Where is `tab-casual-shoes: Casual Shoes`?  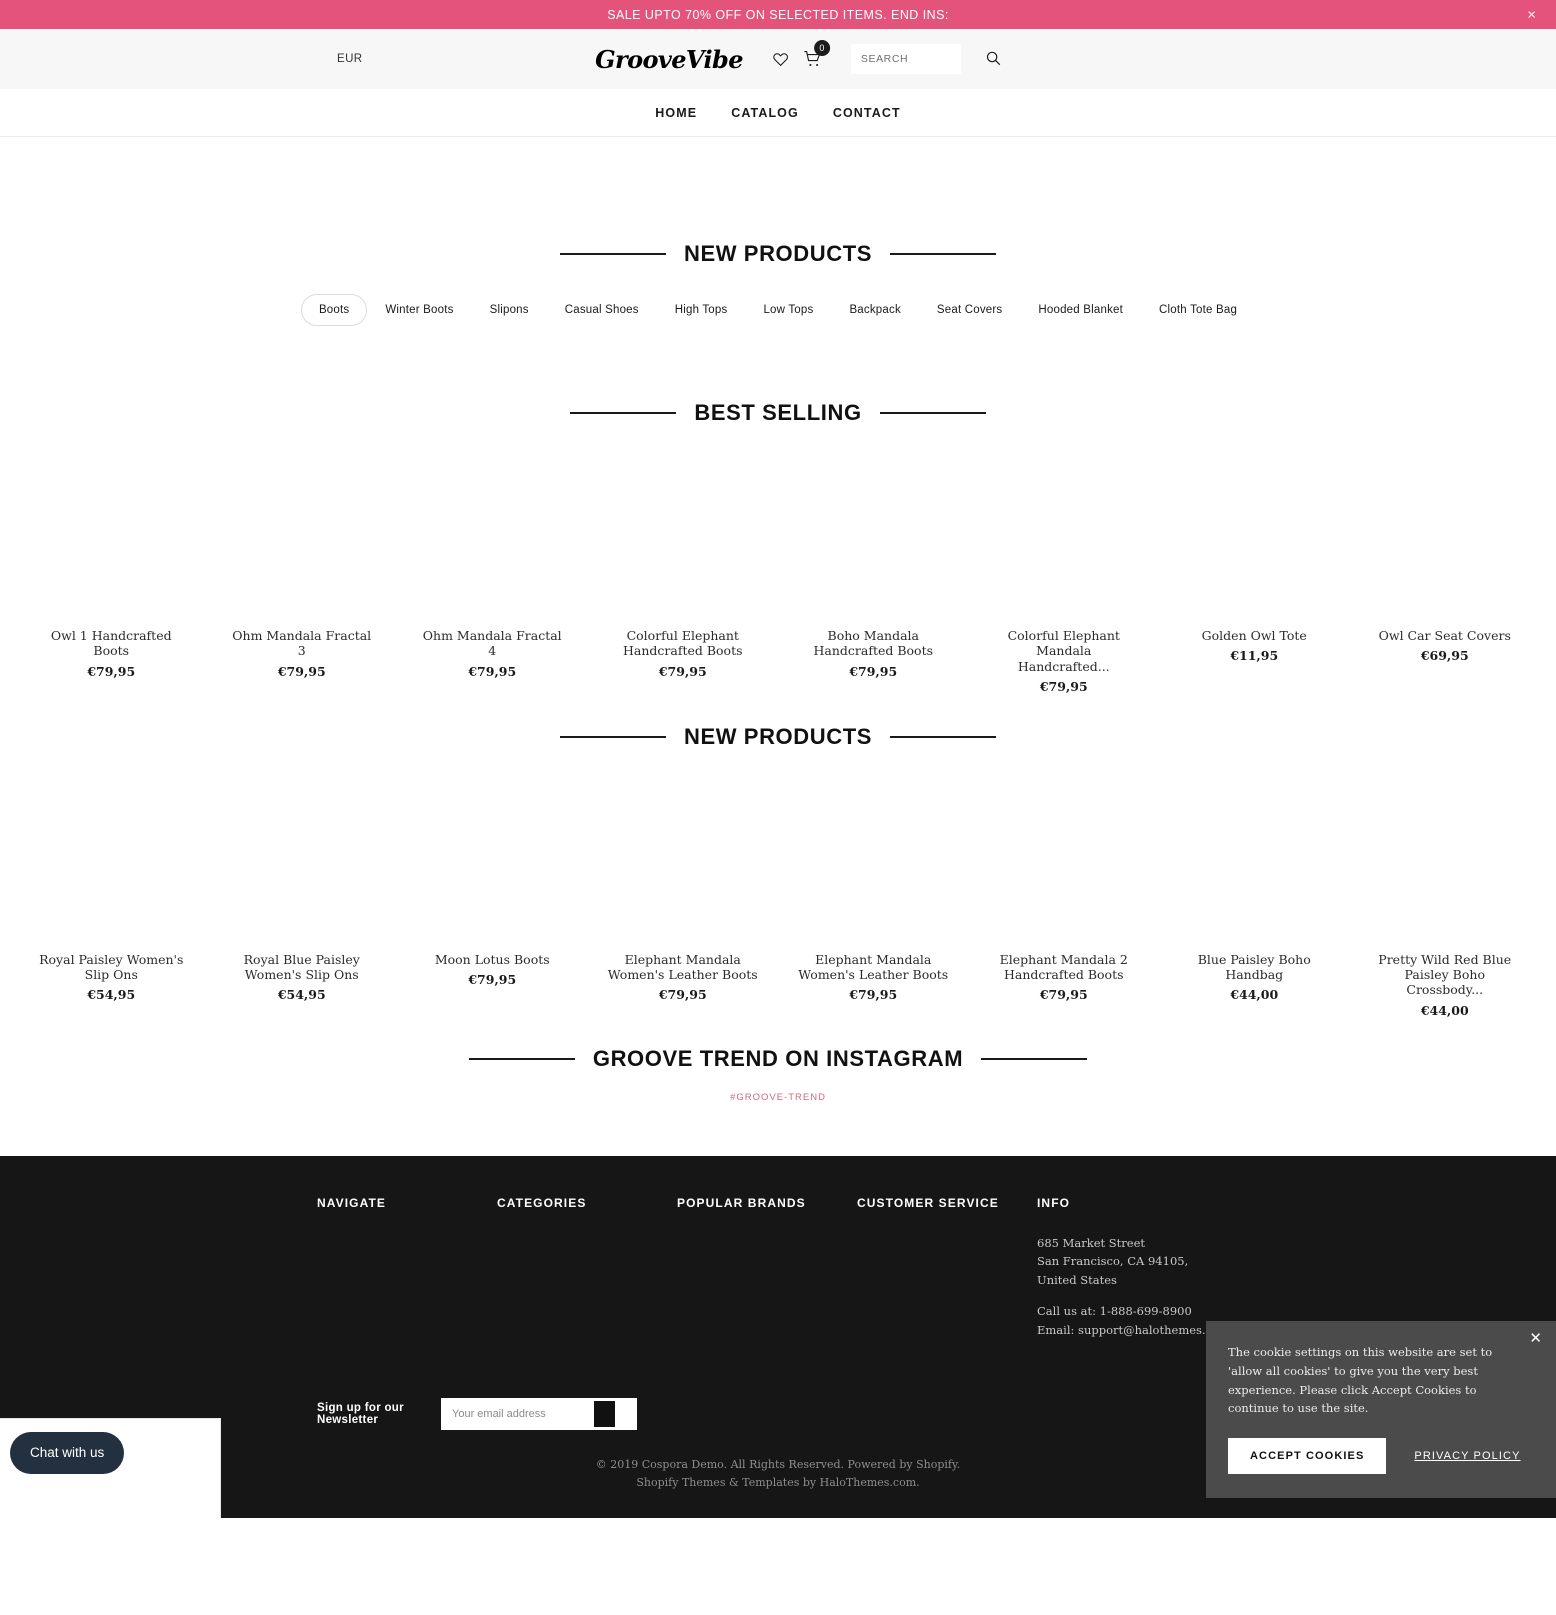 tab-casual-shoes: Casual Shoes is located at coordinates (602, 310).